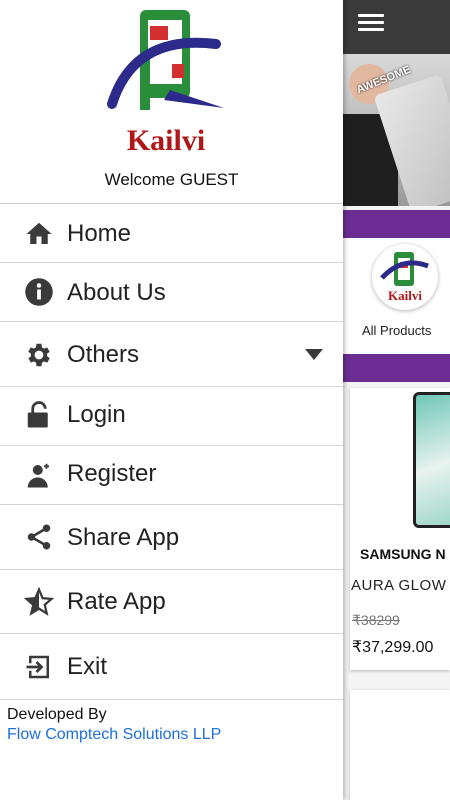 This screenshot has height=800, width=450. Describe the element at coordinates (170, 80) in the screenshot. I see `kailvi-logo: Kailvi` at that location.